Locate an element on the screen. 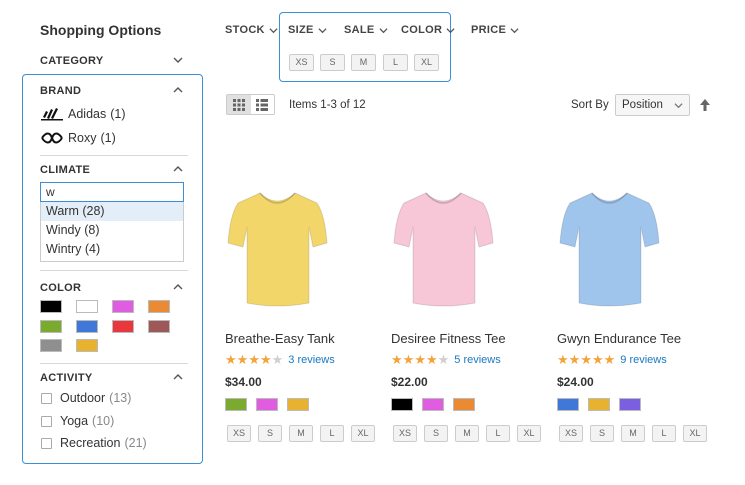 The height and width of the screenshot is (485, 745). sort-by-select: Position is located at coordinates (652, 105).